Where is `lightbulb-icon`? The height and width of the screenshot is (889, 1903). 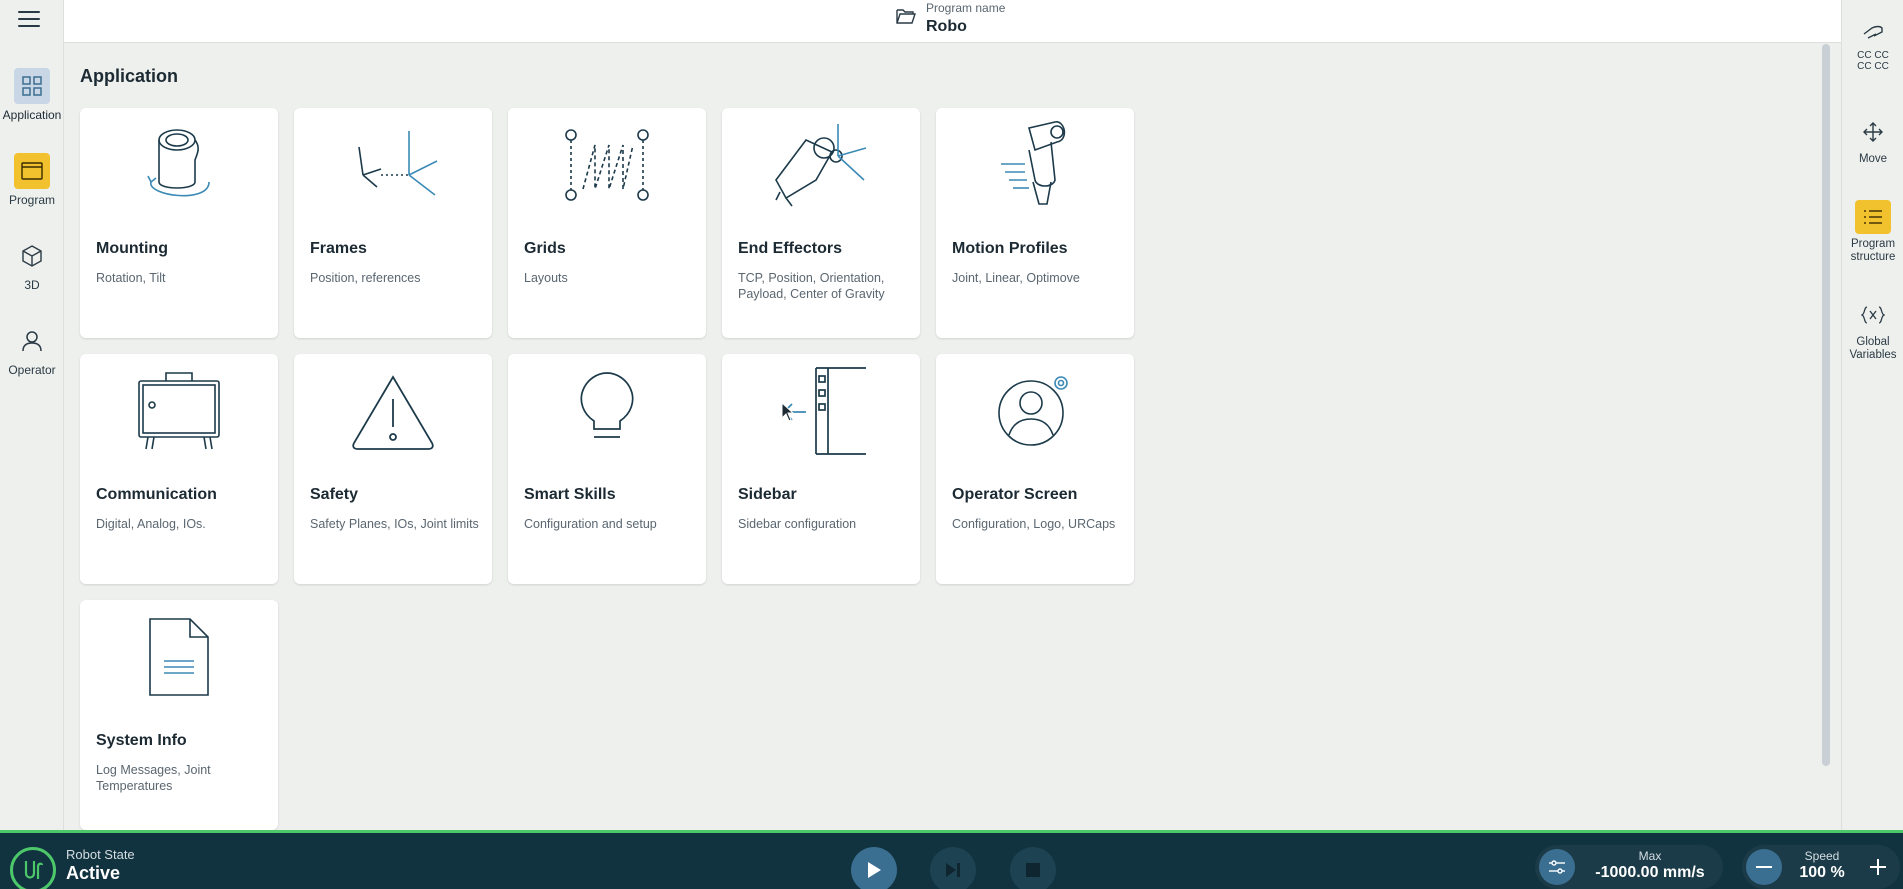 lightbulb-icon is located at coordinates (607, 411).